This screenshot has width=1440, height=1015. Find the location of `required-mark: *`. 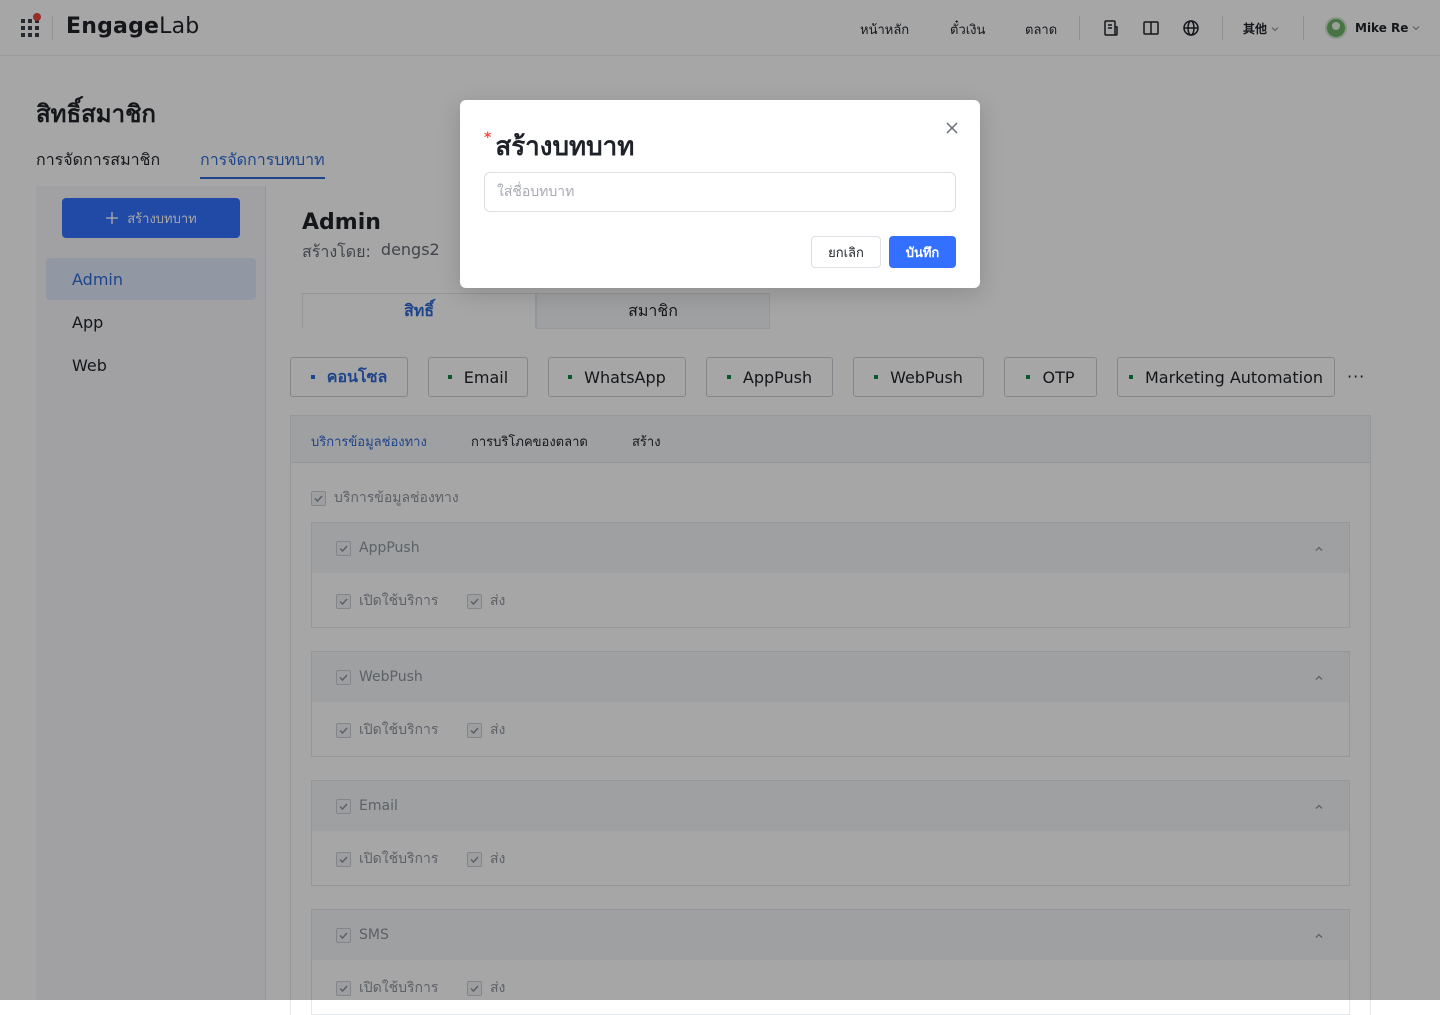

required-mark: * is located at coordinates (488, 138).